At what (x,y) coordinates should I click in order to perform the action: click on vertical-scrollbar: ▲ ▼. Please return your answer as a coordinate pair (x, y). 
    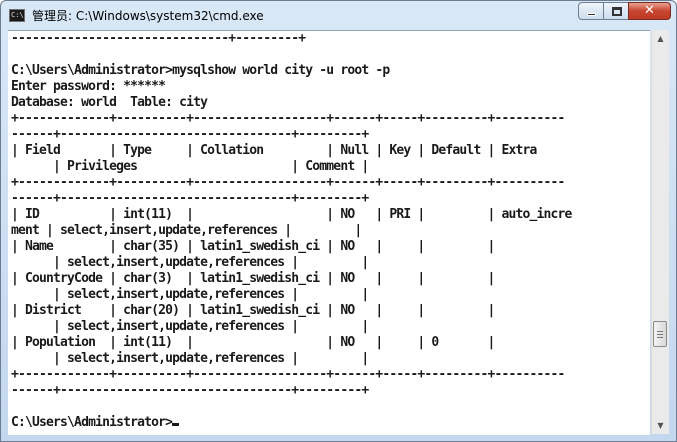
    Looking at the image, I should click on (660, 232).